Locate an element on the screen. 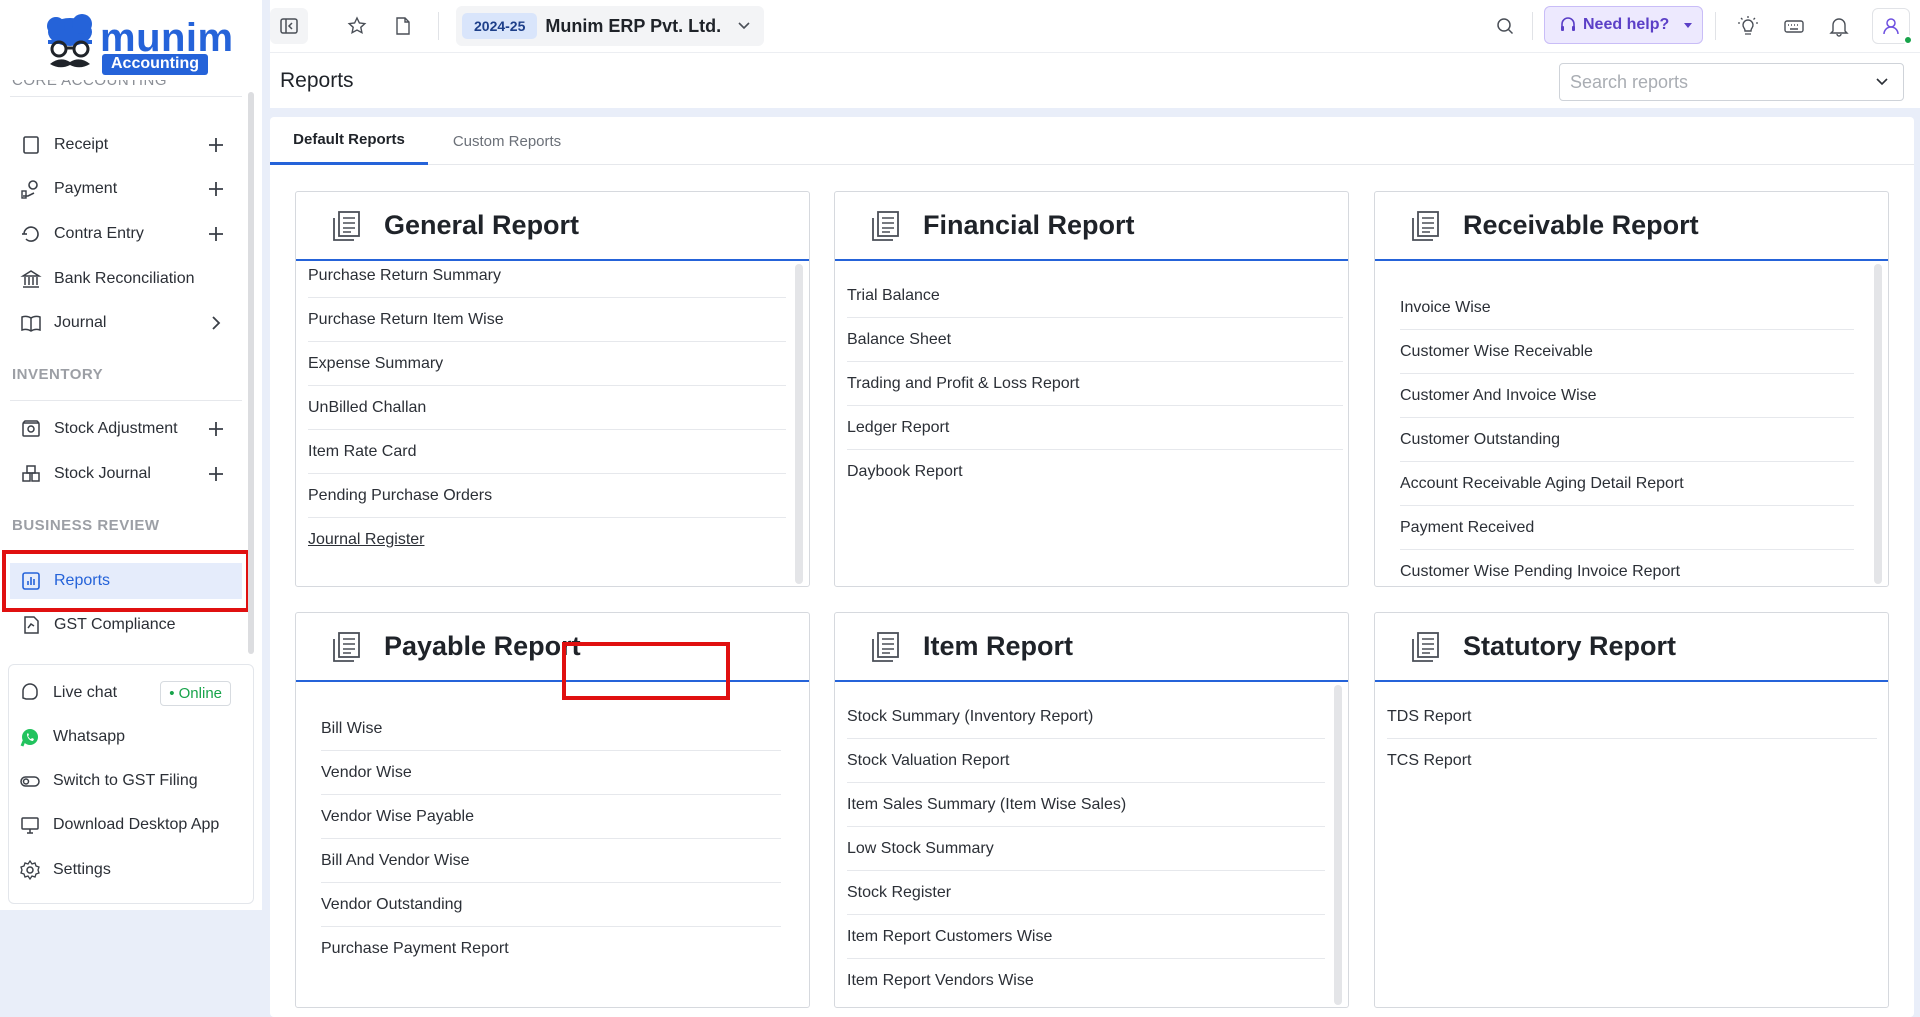 This screenshot has width=1920, height=1017. download-desktop-app-item: Download Desktop App is located at coordinates (125, 825).